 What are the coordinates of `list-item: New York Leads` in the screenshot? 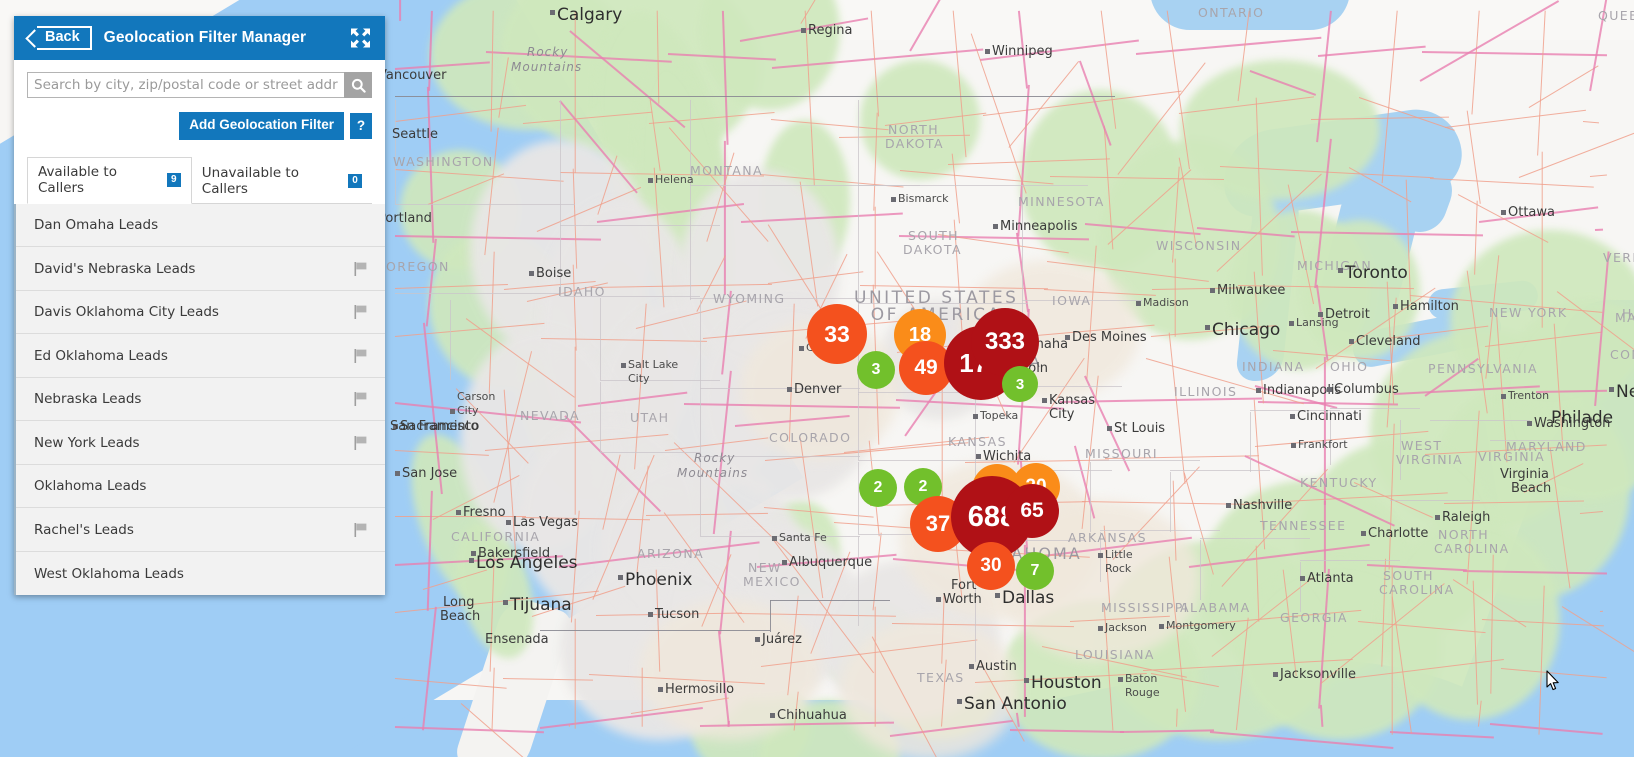 It's located at (200, 443).